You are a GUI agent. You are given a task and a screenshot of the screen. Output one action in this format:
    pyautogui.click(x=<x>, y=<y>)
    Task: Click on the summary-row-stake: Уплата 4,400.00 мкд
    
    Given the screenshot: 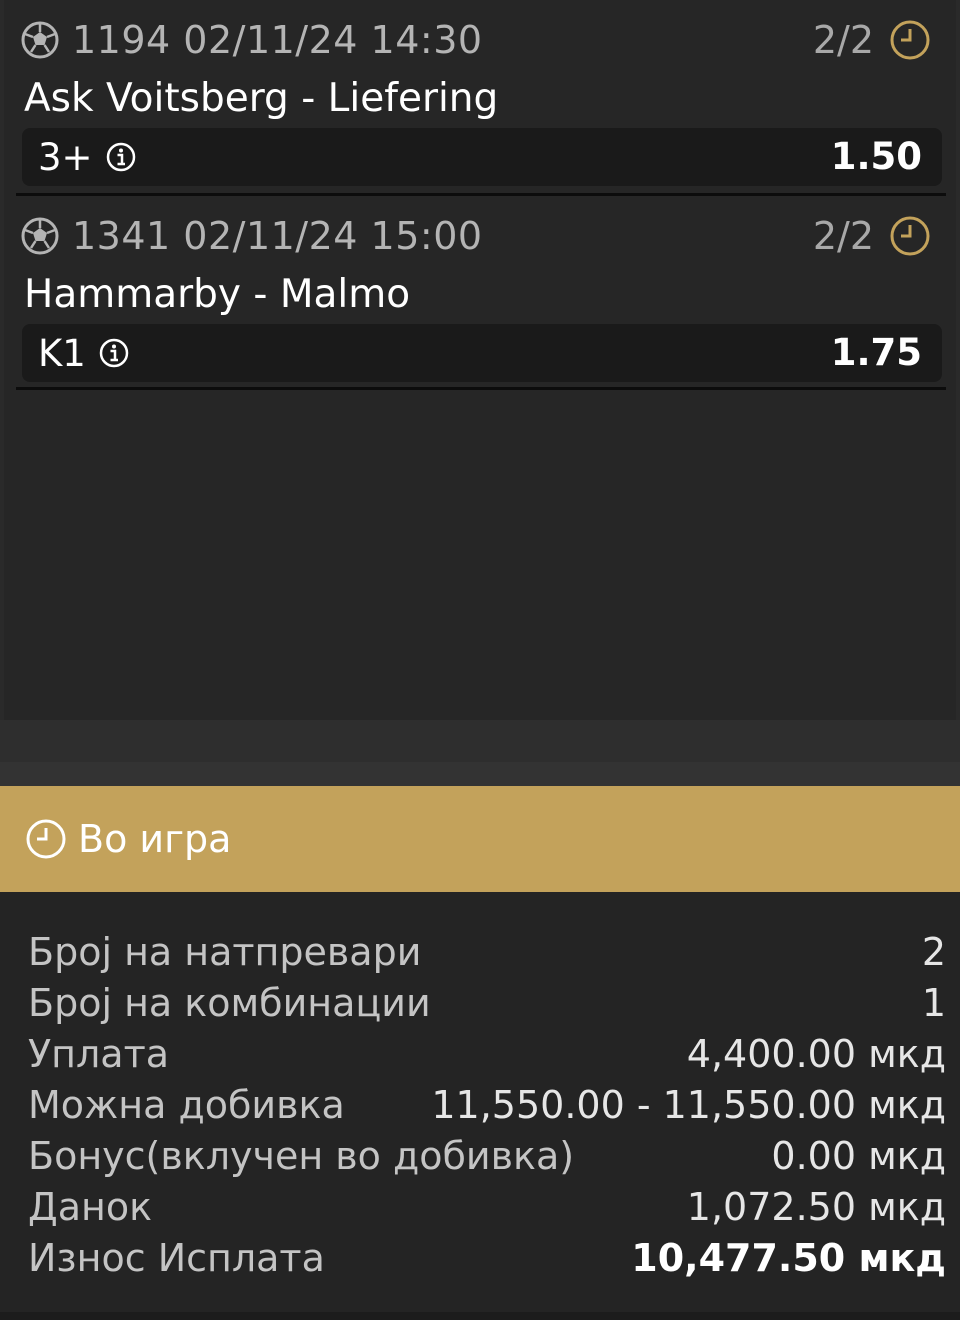 What is the action you would take?
    pyautogui.click(x=487, y=1054)
    